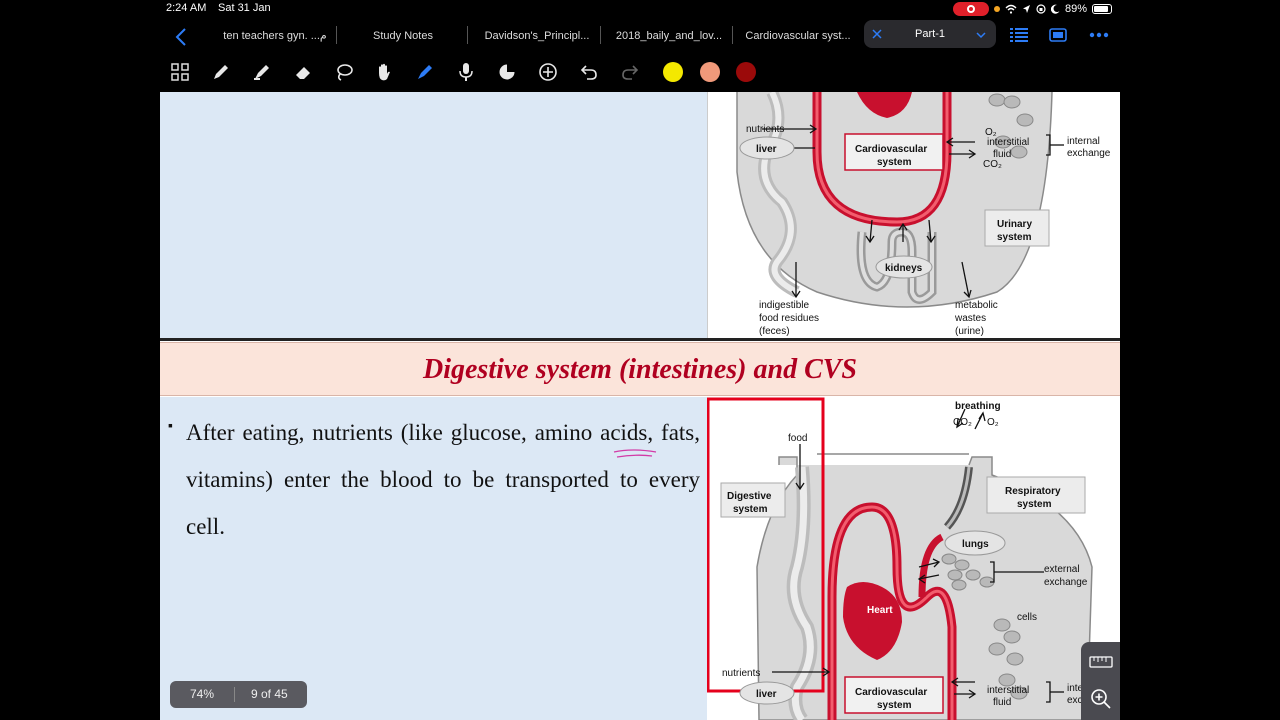 The height and width of the screenshot is (720, 1280). Describe the element at coordinates (507, 72) in the screenshot. I see `shapes-tool-icon` at that location.